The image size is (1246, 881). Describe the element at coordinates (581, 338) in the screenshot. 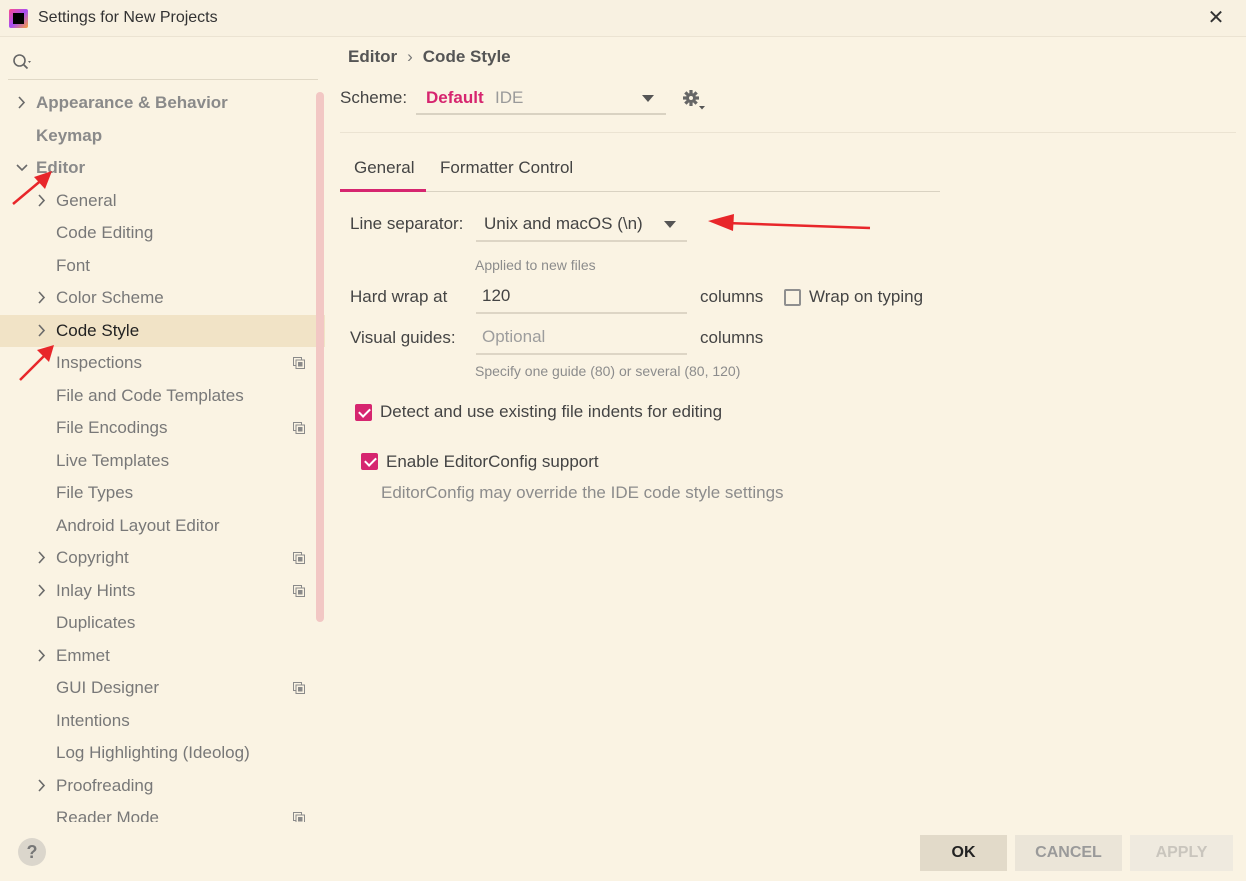

I see `visual-guides-input: Optional` at that location.